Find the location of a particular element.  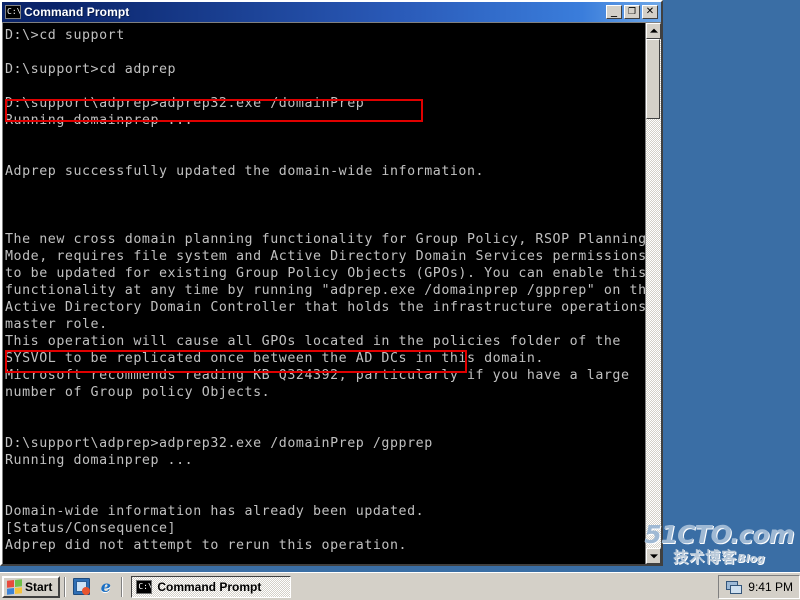

window-titlebar: Command Prompt _ ❐ ✕ is located at coordinates (331, 12).